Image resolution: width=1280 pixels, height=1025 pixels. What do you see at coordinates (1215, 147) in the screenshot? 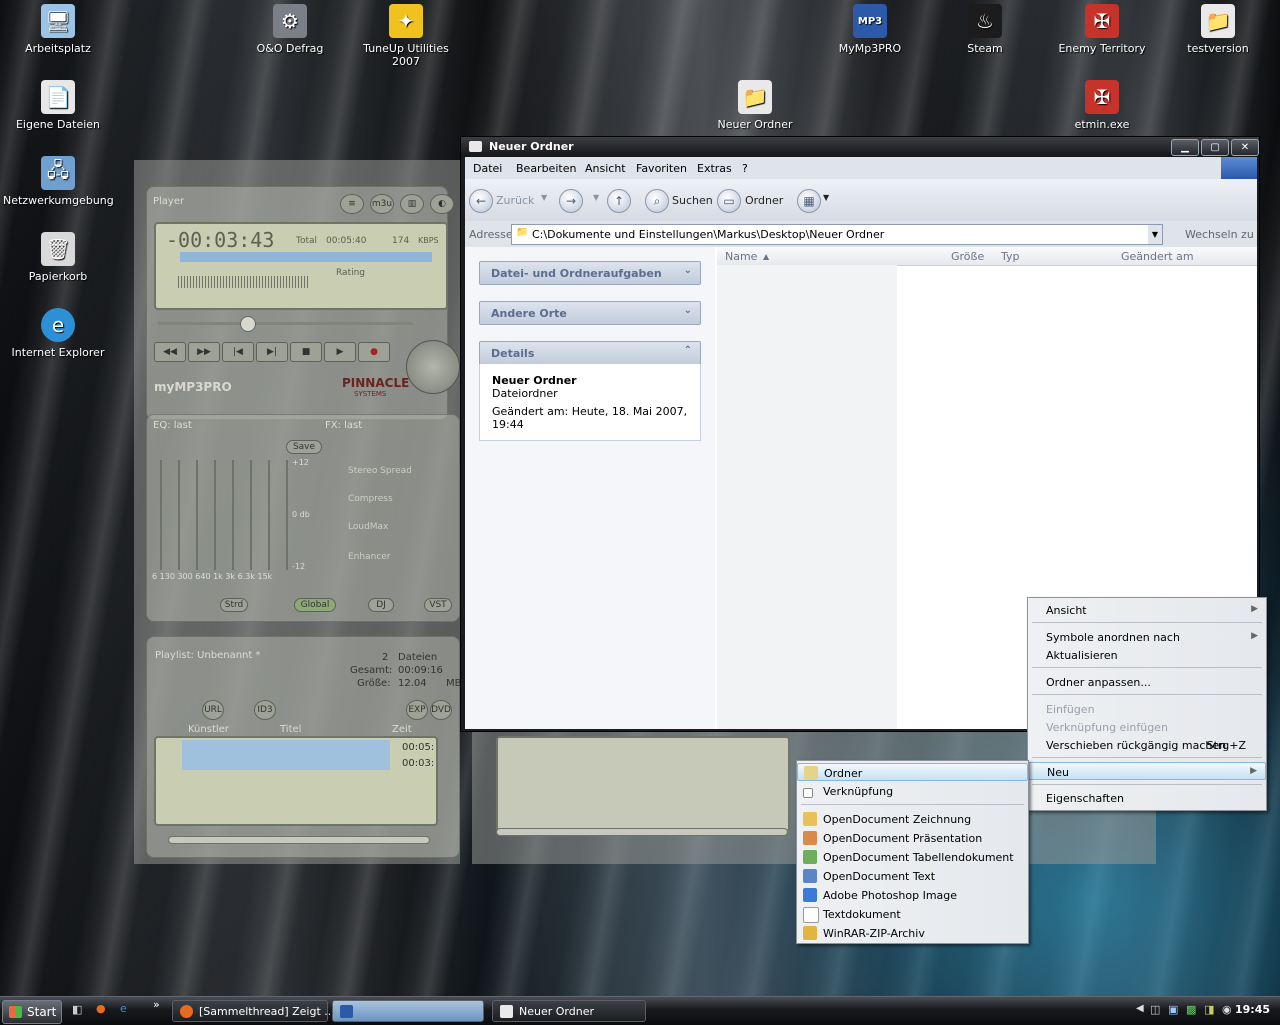
I see `maximize-button: ▢` at bounding box center [1215, 147].